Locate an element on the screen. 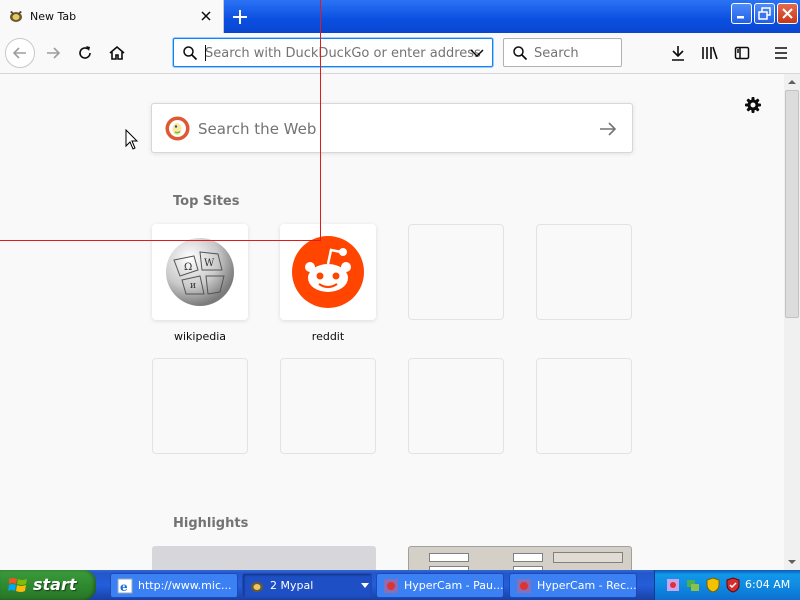 This screenshot has height=600, width=800. sidebar-icon is located at coordinates (742, 53).